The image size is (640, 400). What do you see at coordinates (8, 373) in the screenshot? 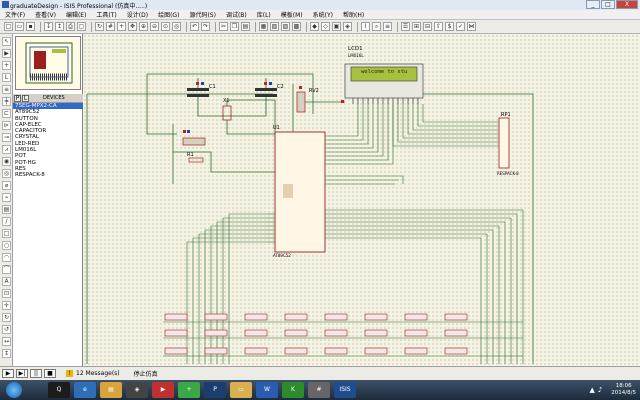
I see `play-button: ▶` at bounding box center [8, 373].